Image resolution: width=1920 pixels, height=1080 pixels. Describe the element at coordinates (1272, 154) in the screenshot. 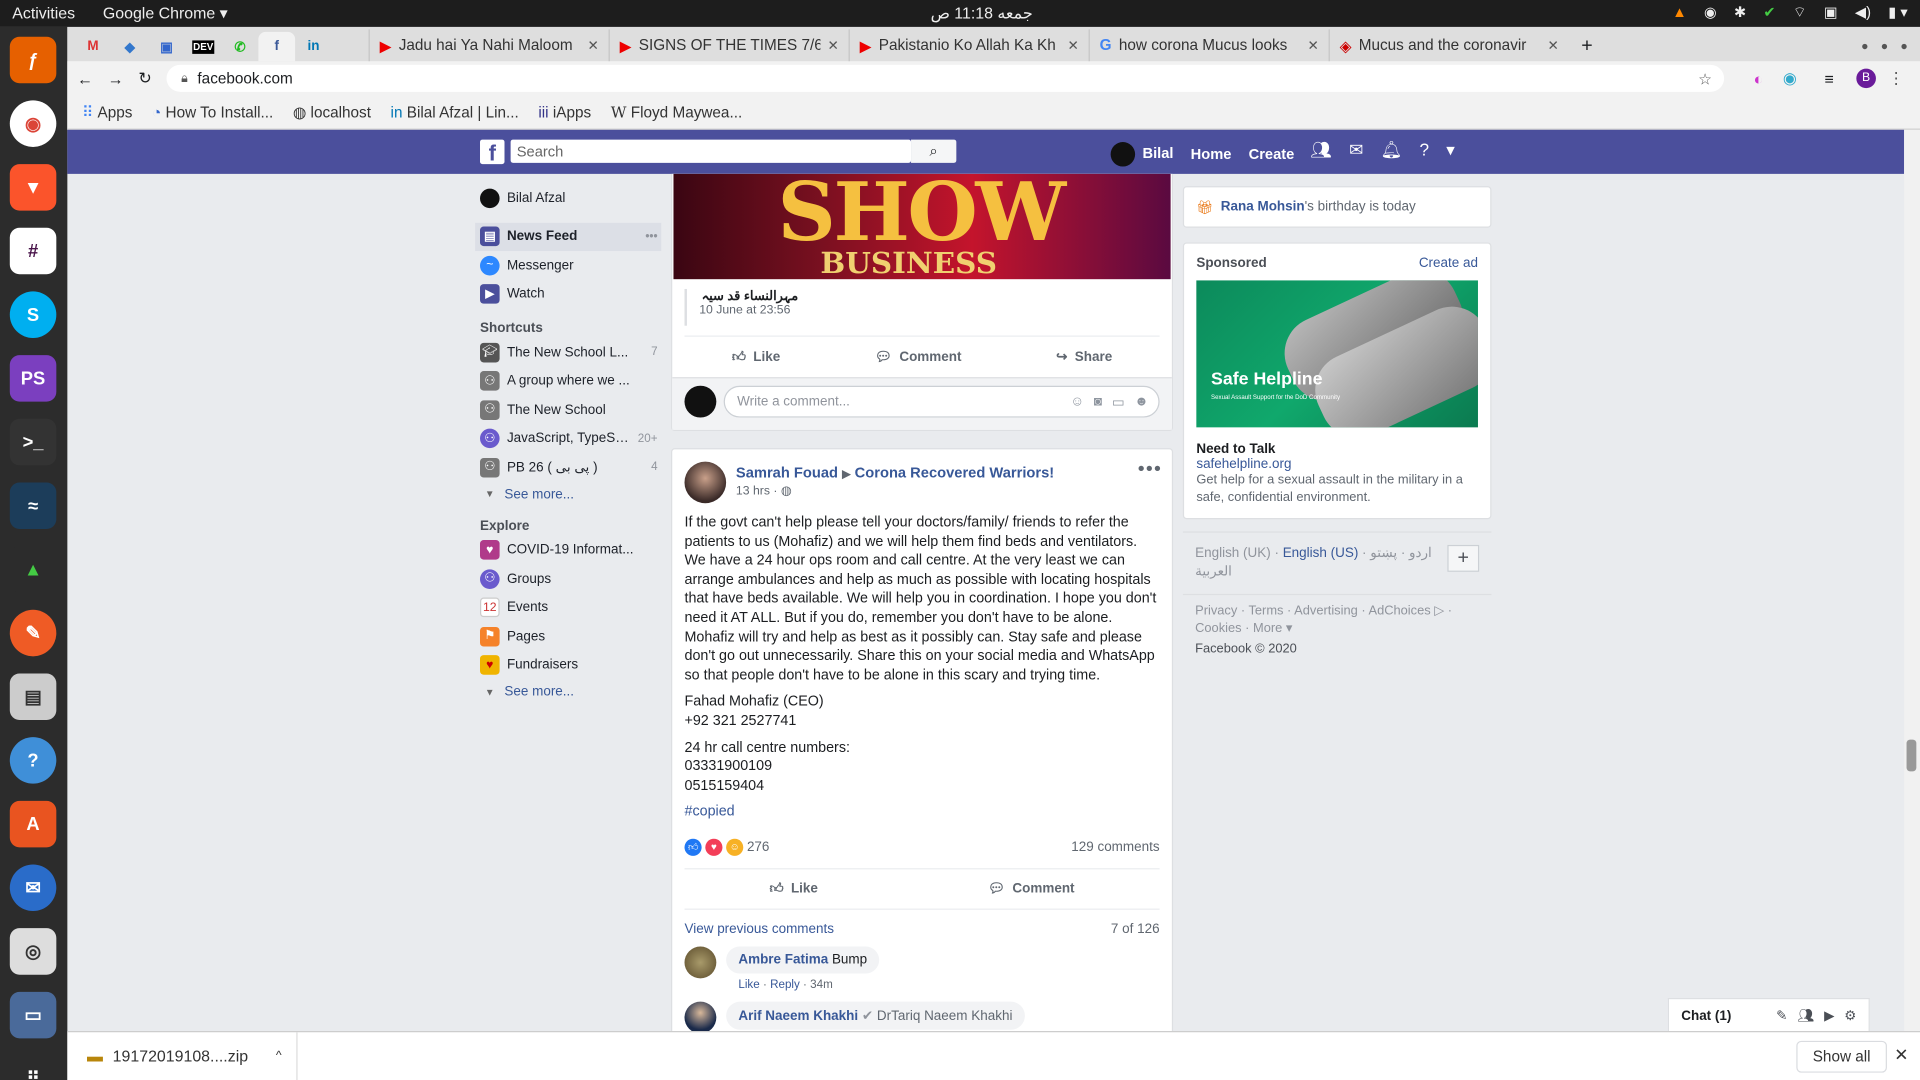

I see `create-link: Create` at that location.